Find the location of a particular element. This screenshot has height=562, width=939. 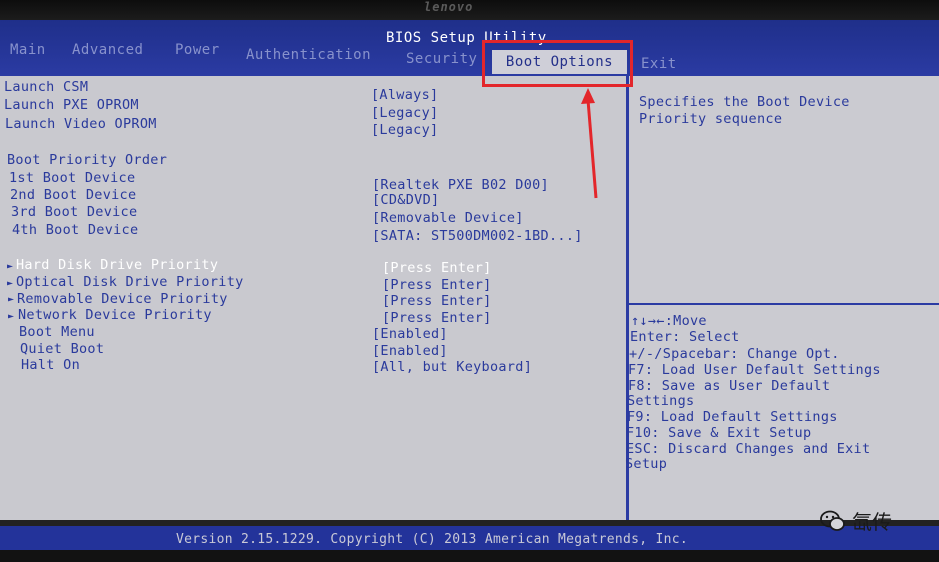

hdd-priority-label: Hard Disk Drive Priority is located at coordinates (117, 265).